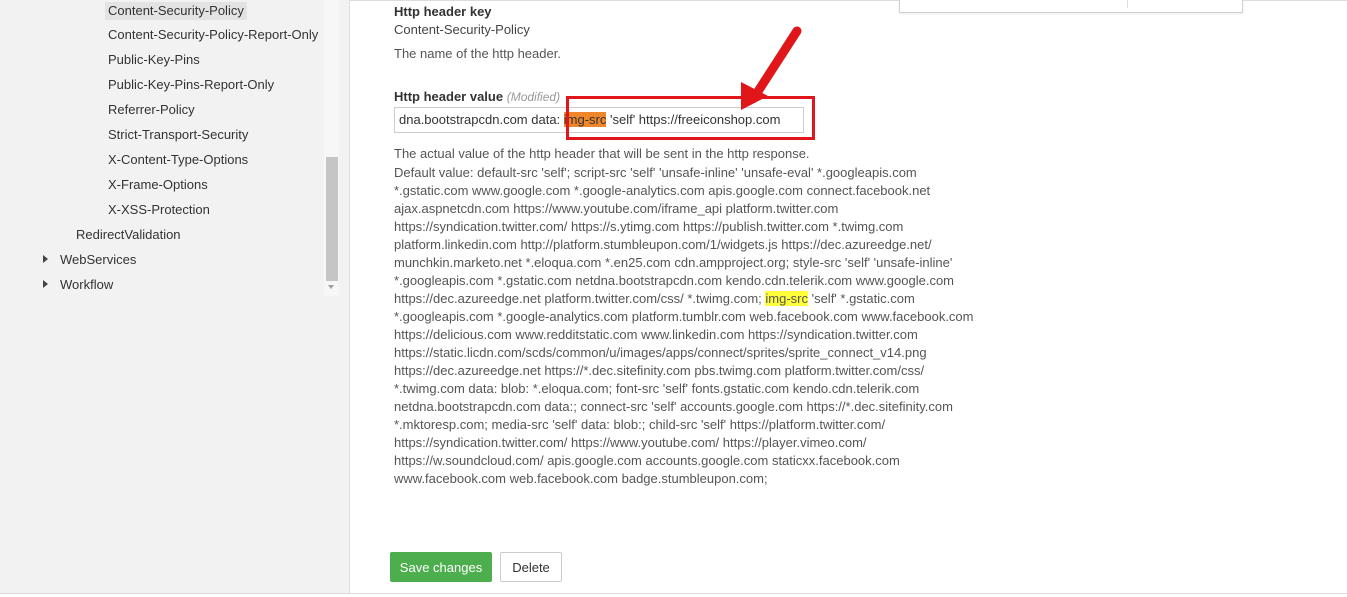 Image resolution: width=1347 pixels, height=597 pixels. Describe the element at coordinates (690, 118) in the screenshot. I see `annotation-red-box` at that location.